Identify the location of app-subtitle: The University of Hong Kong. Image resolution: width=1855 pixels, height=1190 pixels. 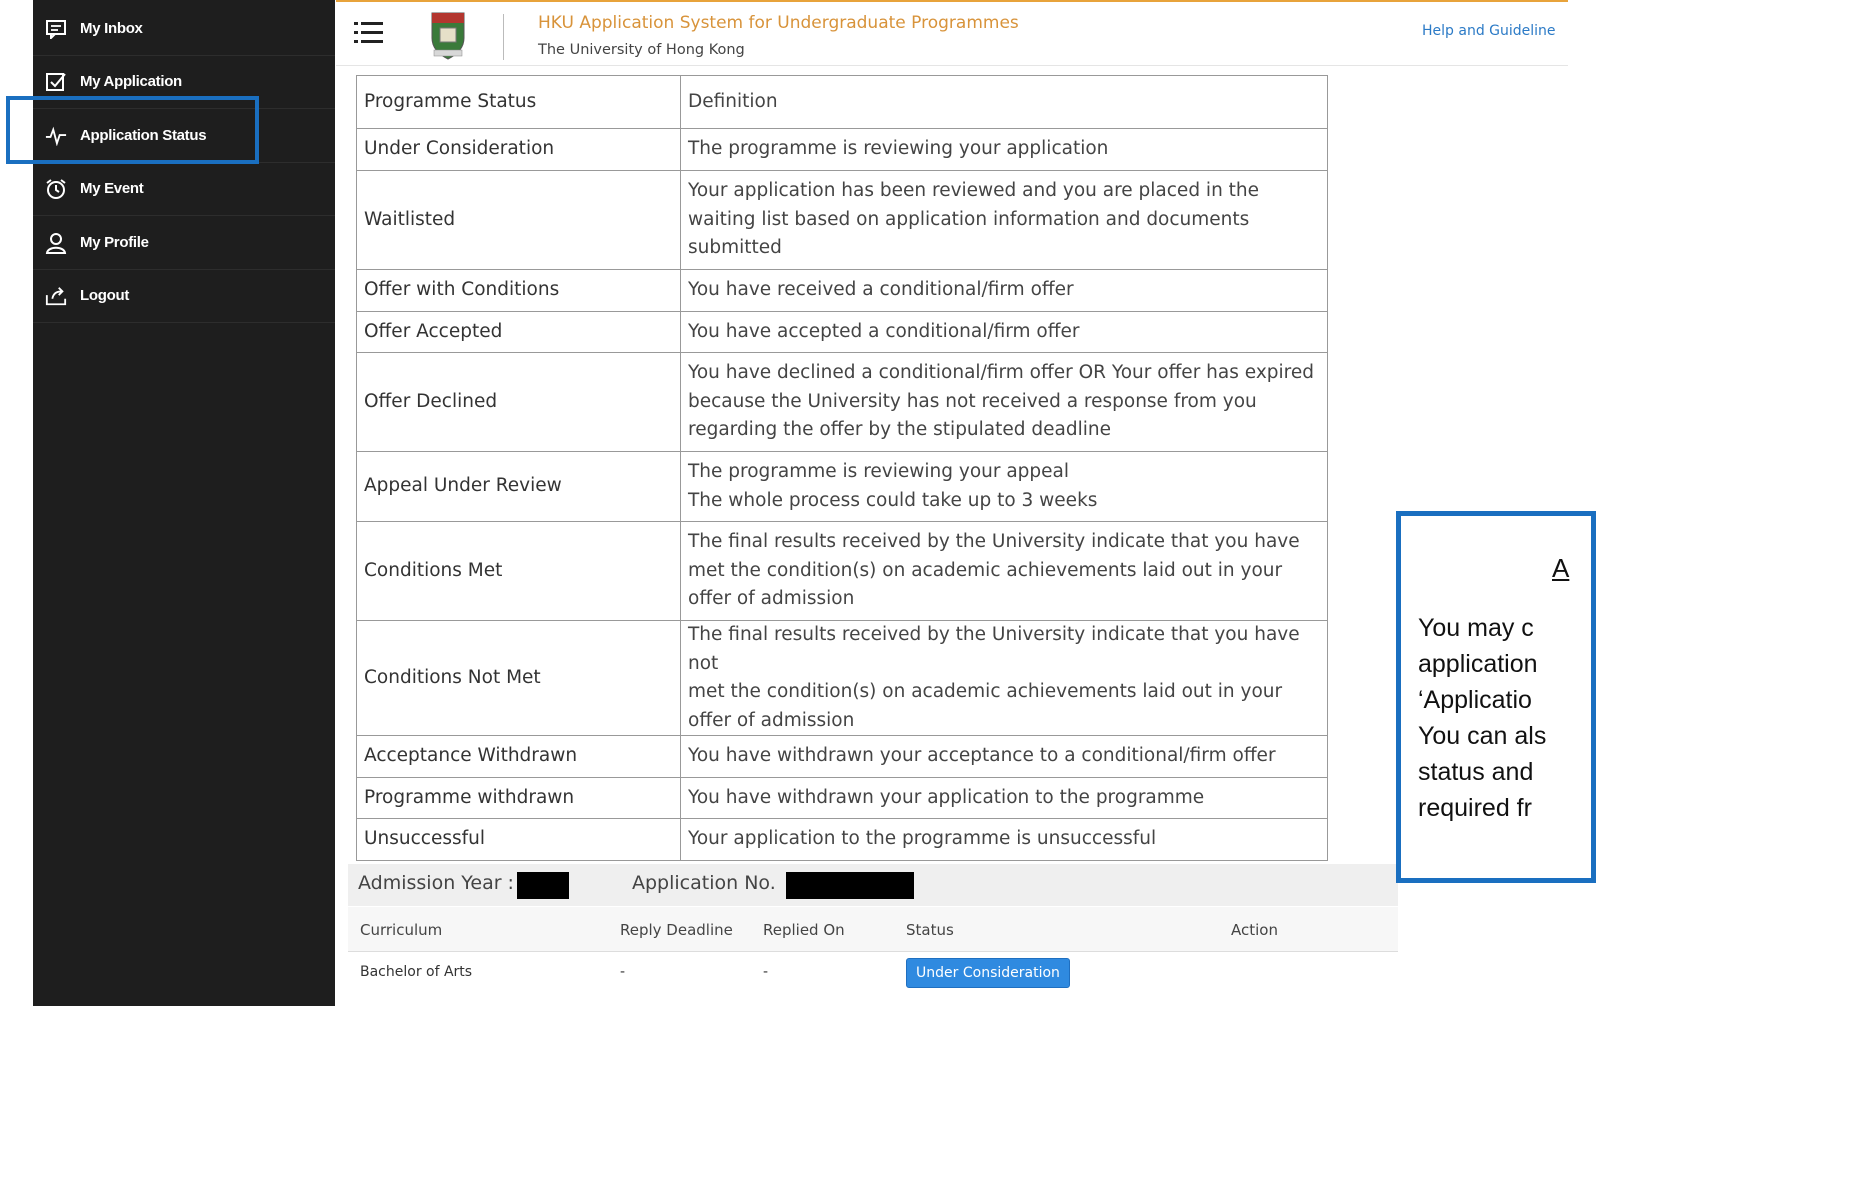
(641, 50).